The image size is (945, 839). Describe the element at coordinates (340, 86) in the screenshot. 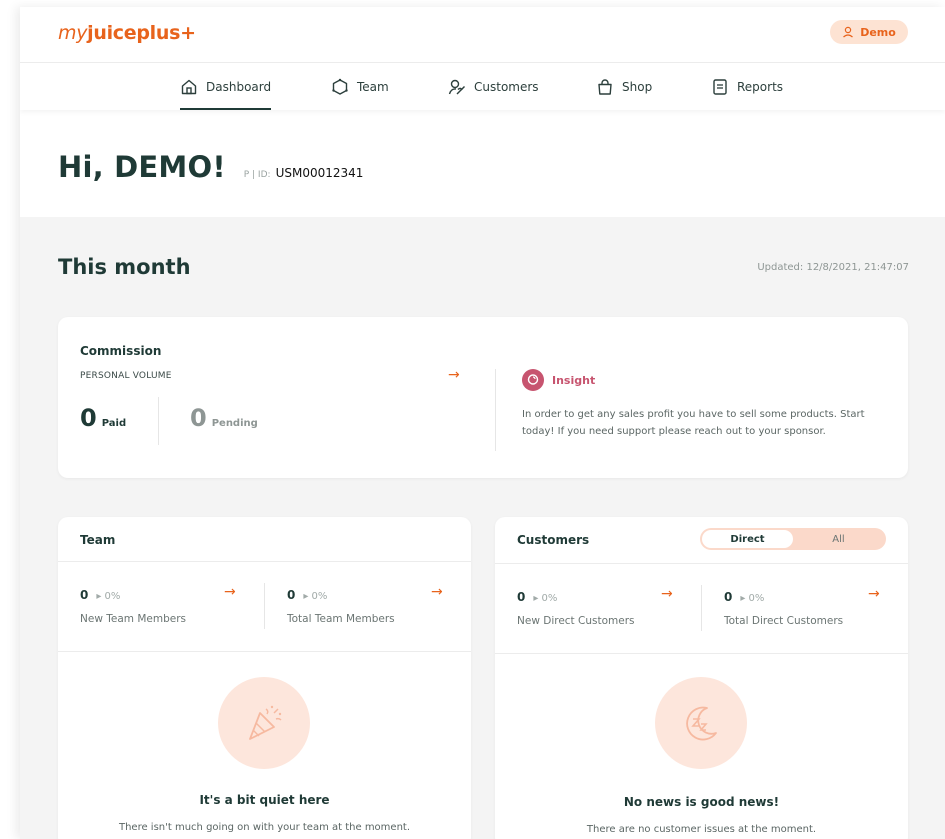

I see `team-icon` at that location.